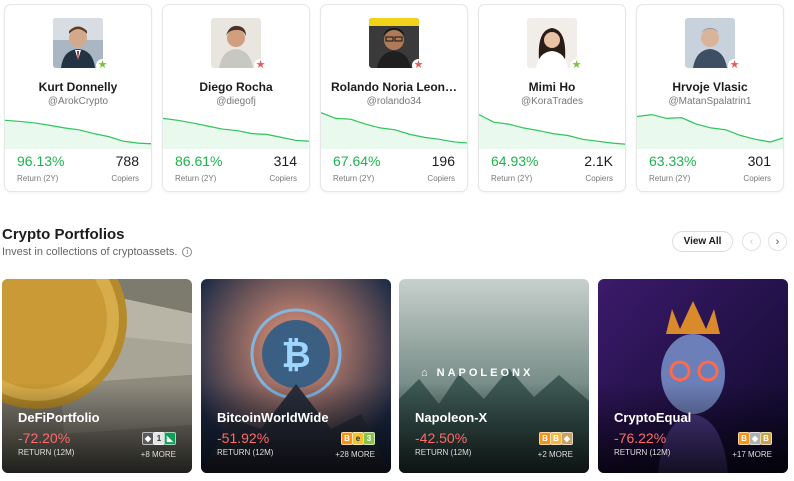  What do you see at coordinates (63, 234) in the screenshot?
I see `section-title: Crypto Portfolios` at bounding box center [63, 234].